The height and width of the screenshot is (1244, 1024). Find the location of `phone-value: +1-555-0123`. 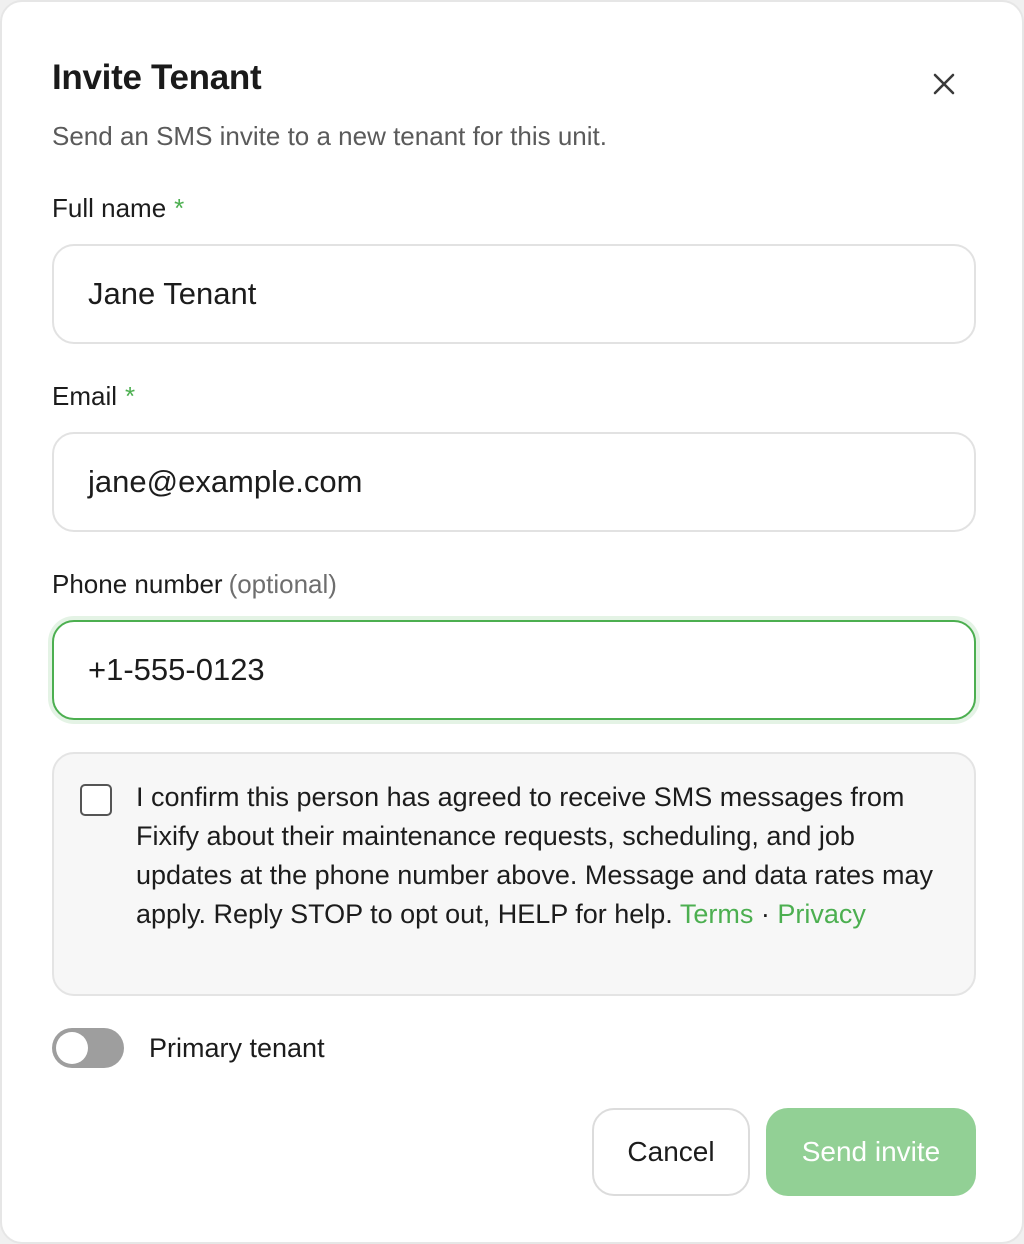

phone-value: +1-555-0123 is located at coordinates (176, 669).